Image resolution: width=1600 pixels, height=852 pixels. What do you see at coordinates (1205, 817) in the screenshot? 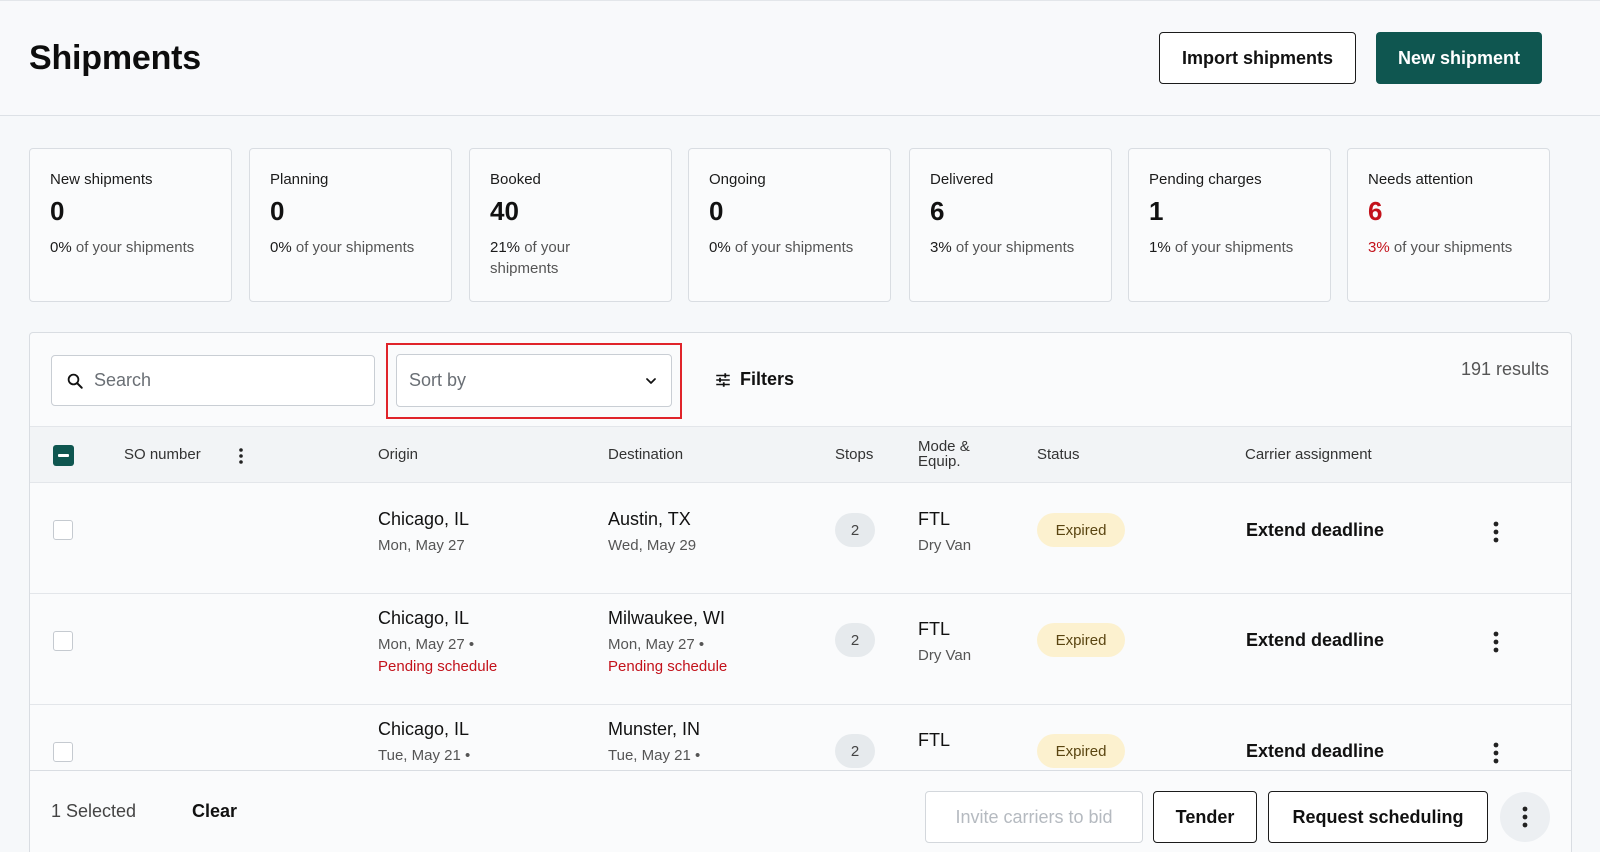
I see `tender-button: Tender` at bounding box center [1205, 817].